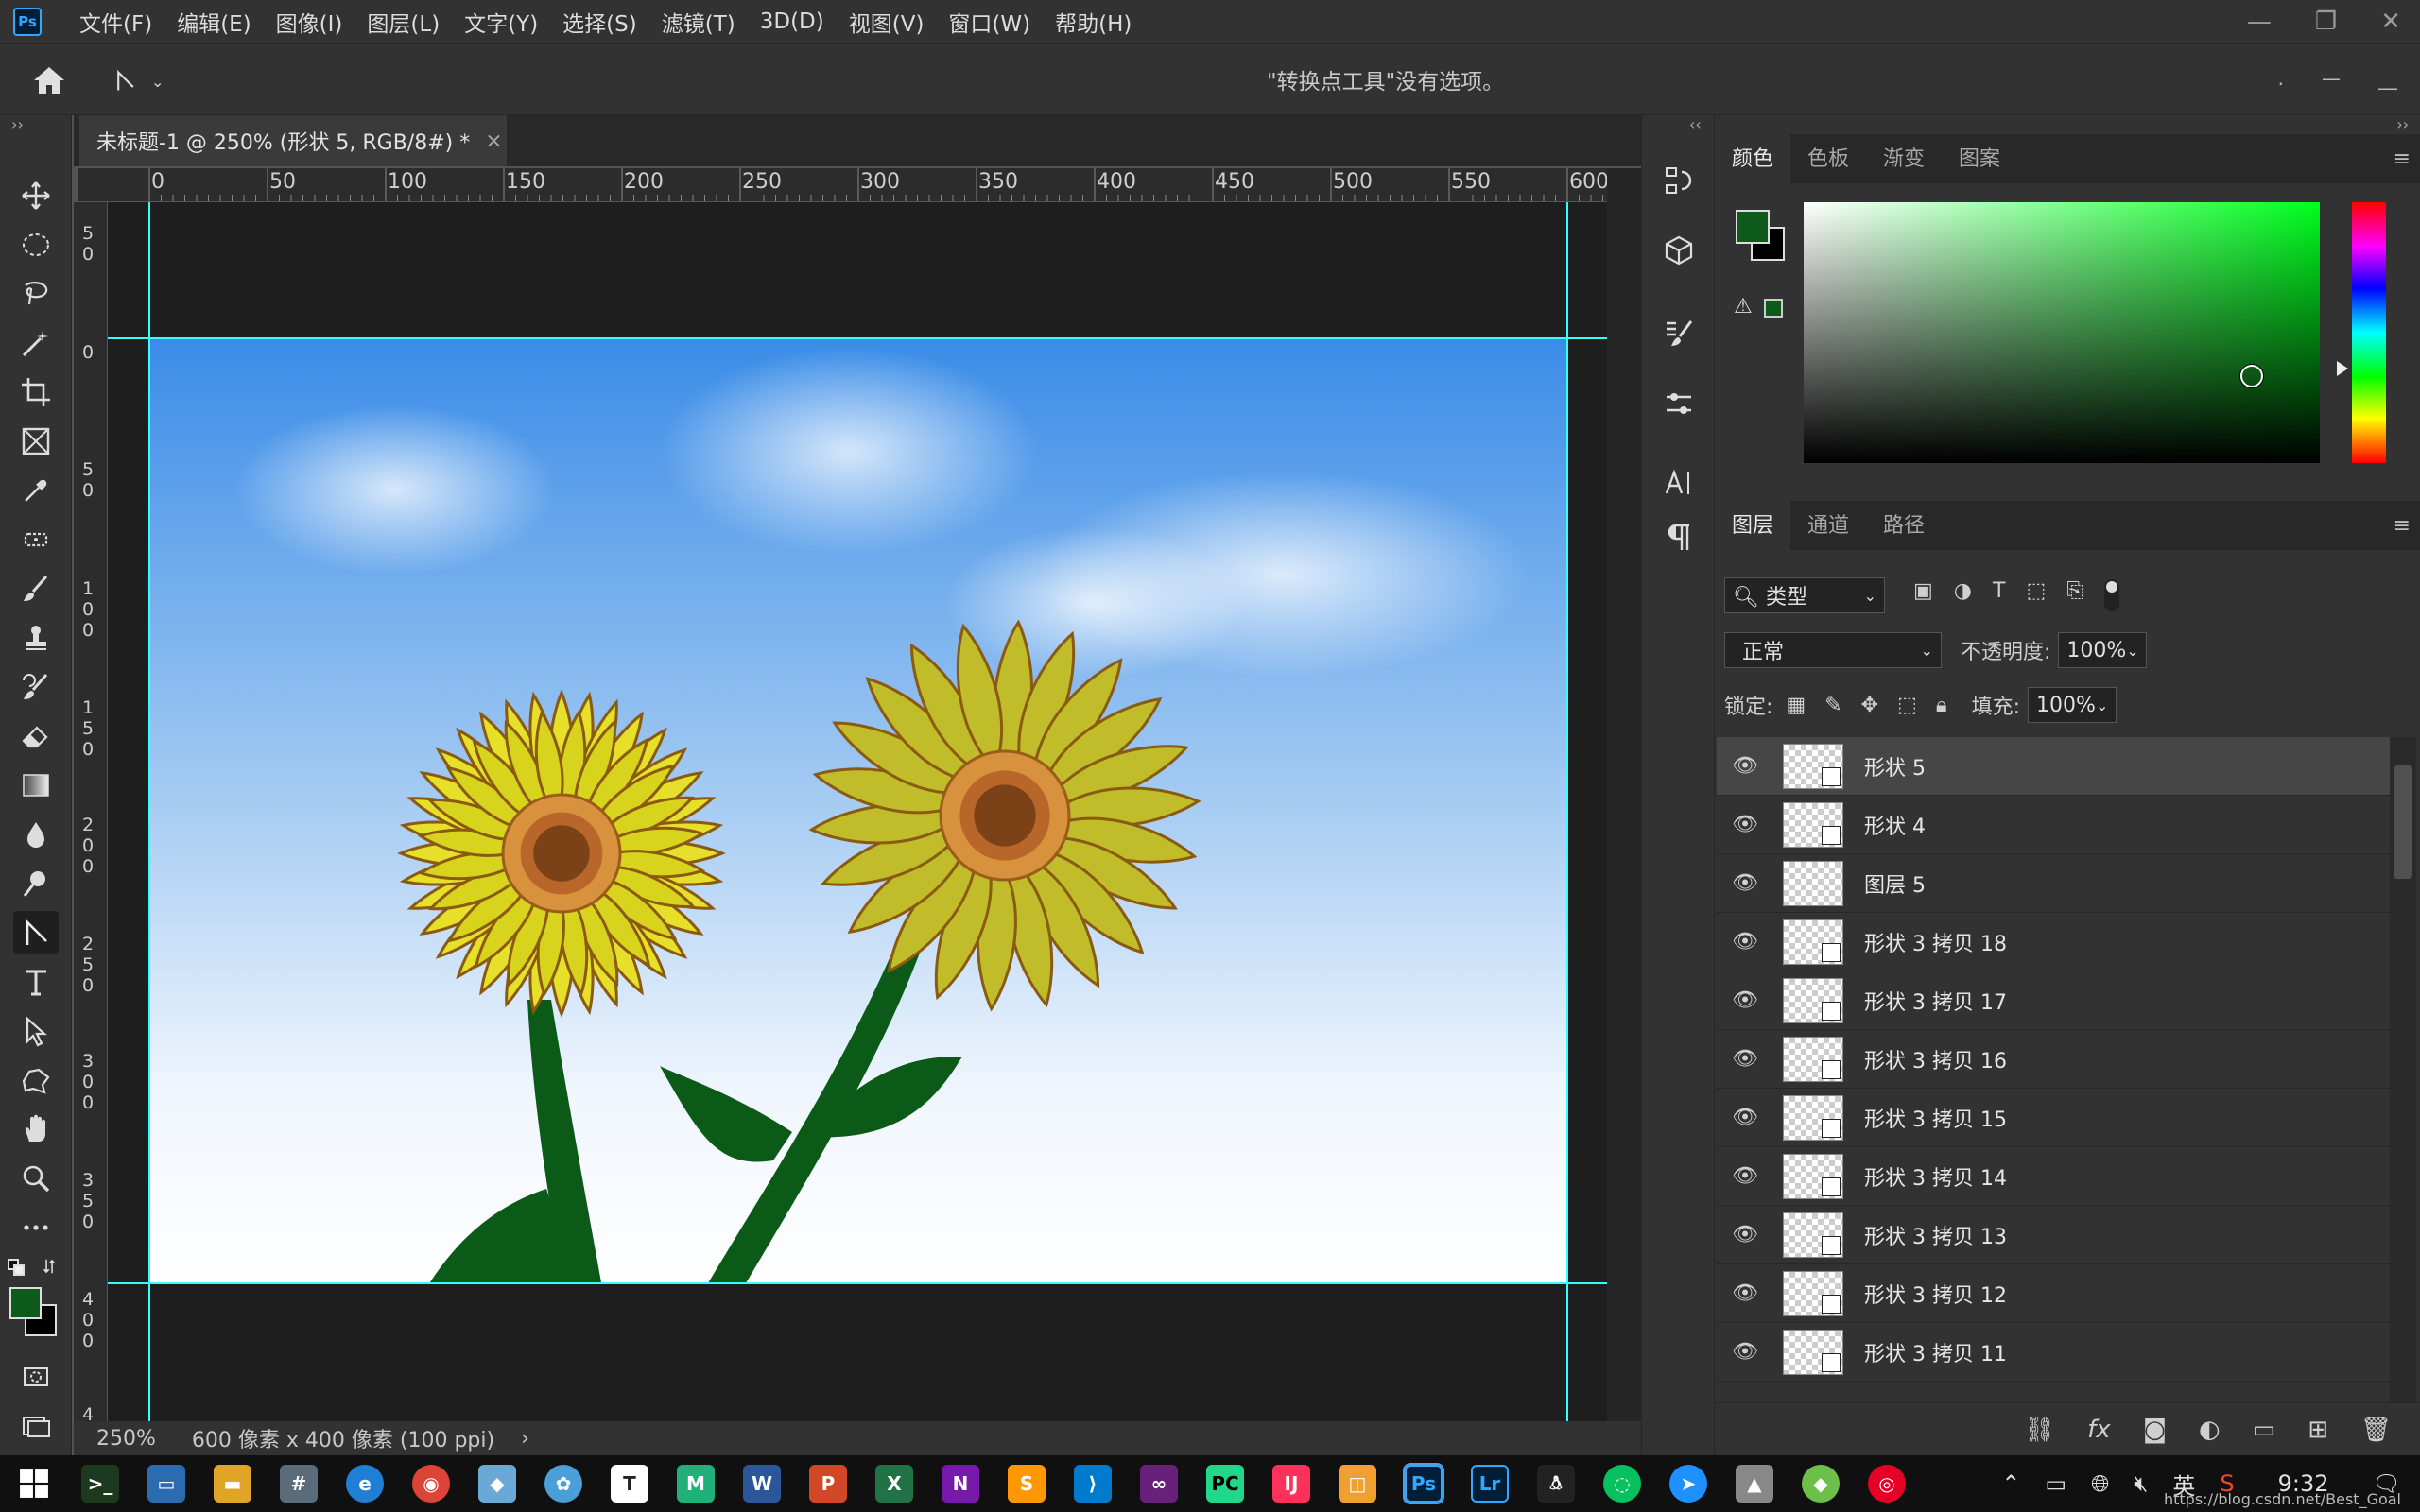 The width and height of the screenshot is (2420, 1512). Describe the element at coordinates (2062, 332) in the screenshot. I see `color-picker-field` at that location.